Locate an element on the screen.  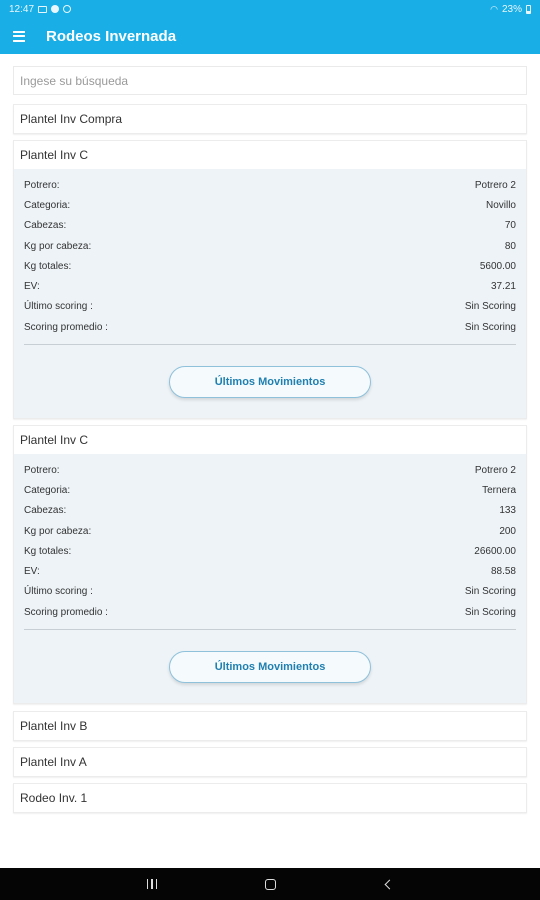
list-item: Rodeo Inv. 1 is located at coordinates (270, 798).